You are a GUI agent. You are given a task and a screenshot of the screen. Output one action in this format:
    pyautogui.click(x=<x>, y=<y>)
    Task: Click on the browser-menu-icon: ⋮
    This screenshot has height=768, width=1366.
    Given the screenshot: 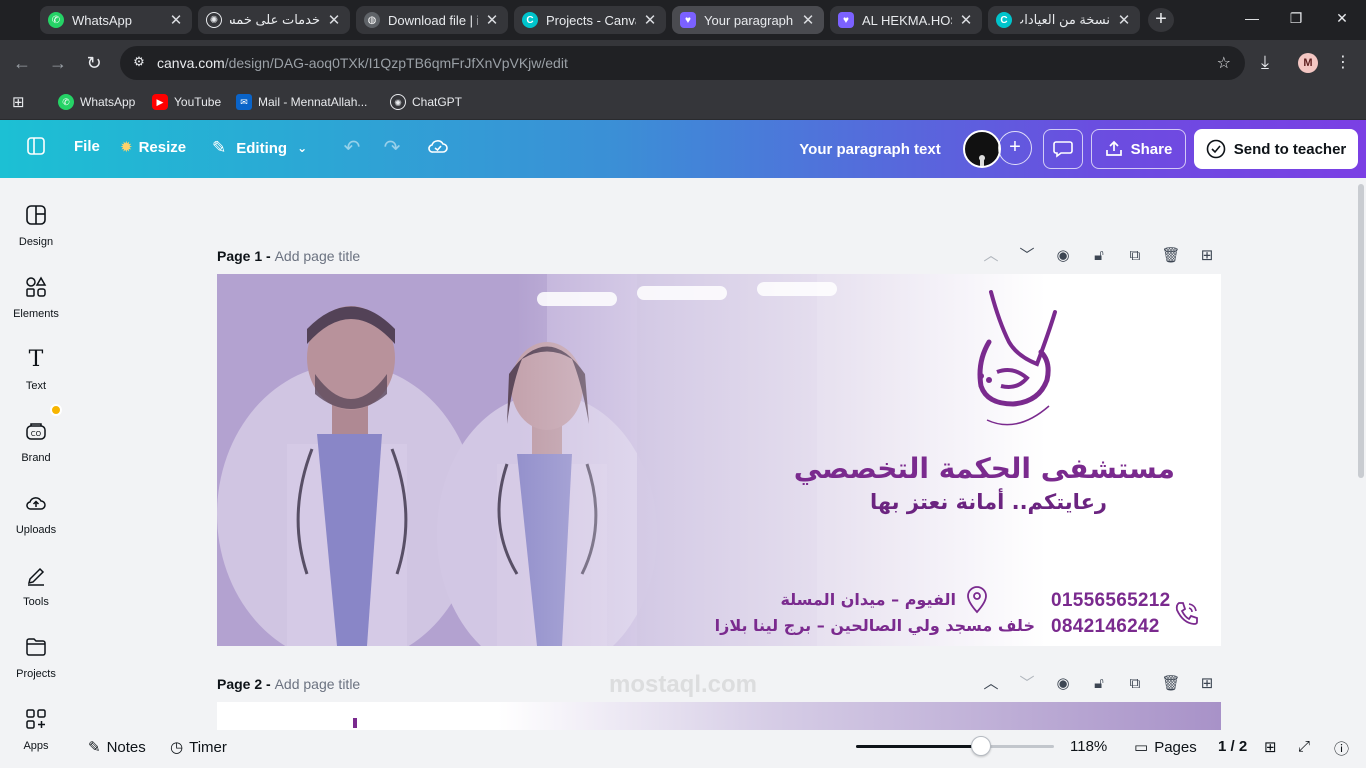 What is the action you would take?
    pyautogui.click(x=1343, y=62)
    